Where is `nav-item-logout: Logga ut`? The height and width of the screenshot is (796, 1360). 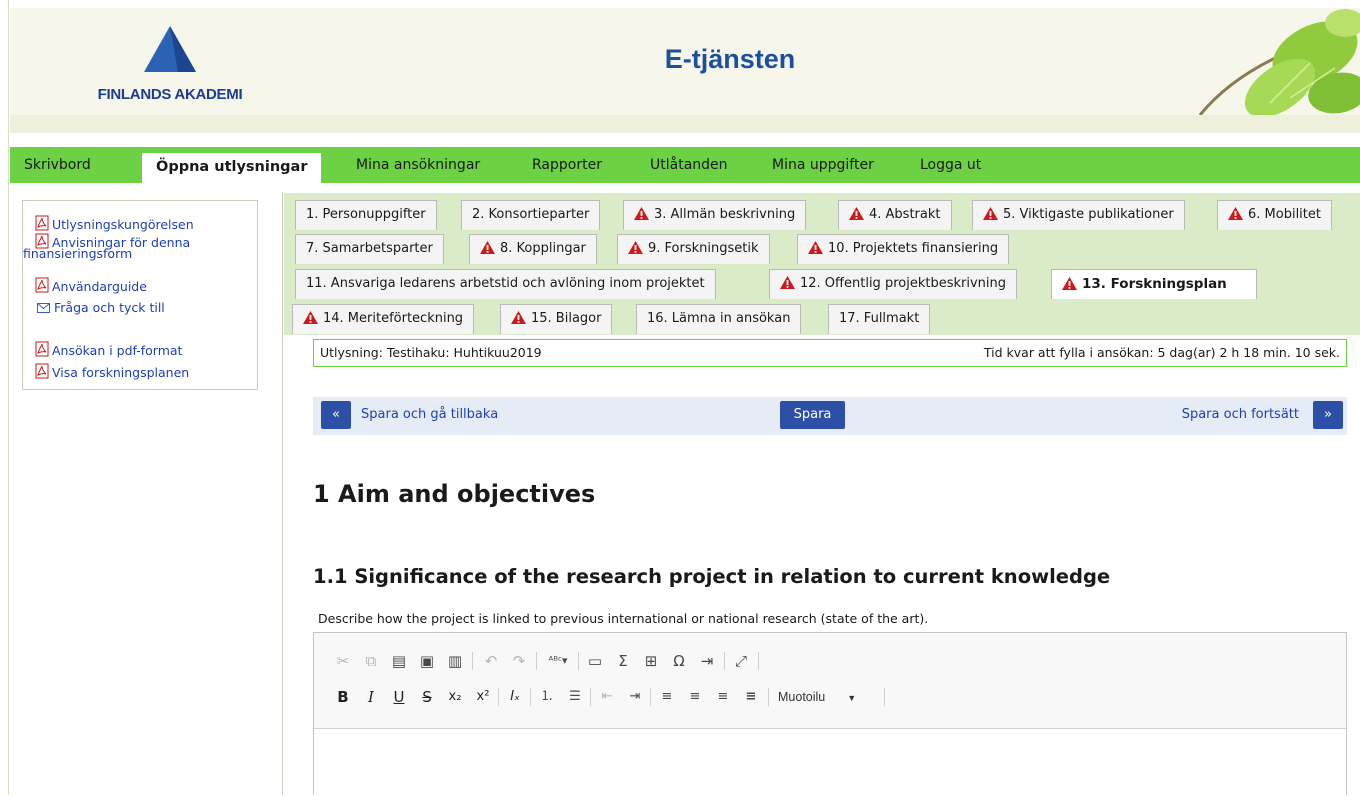
nav-item-logout: Logga ut is located at coordinates (950, 165).